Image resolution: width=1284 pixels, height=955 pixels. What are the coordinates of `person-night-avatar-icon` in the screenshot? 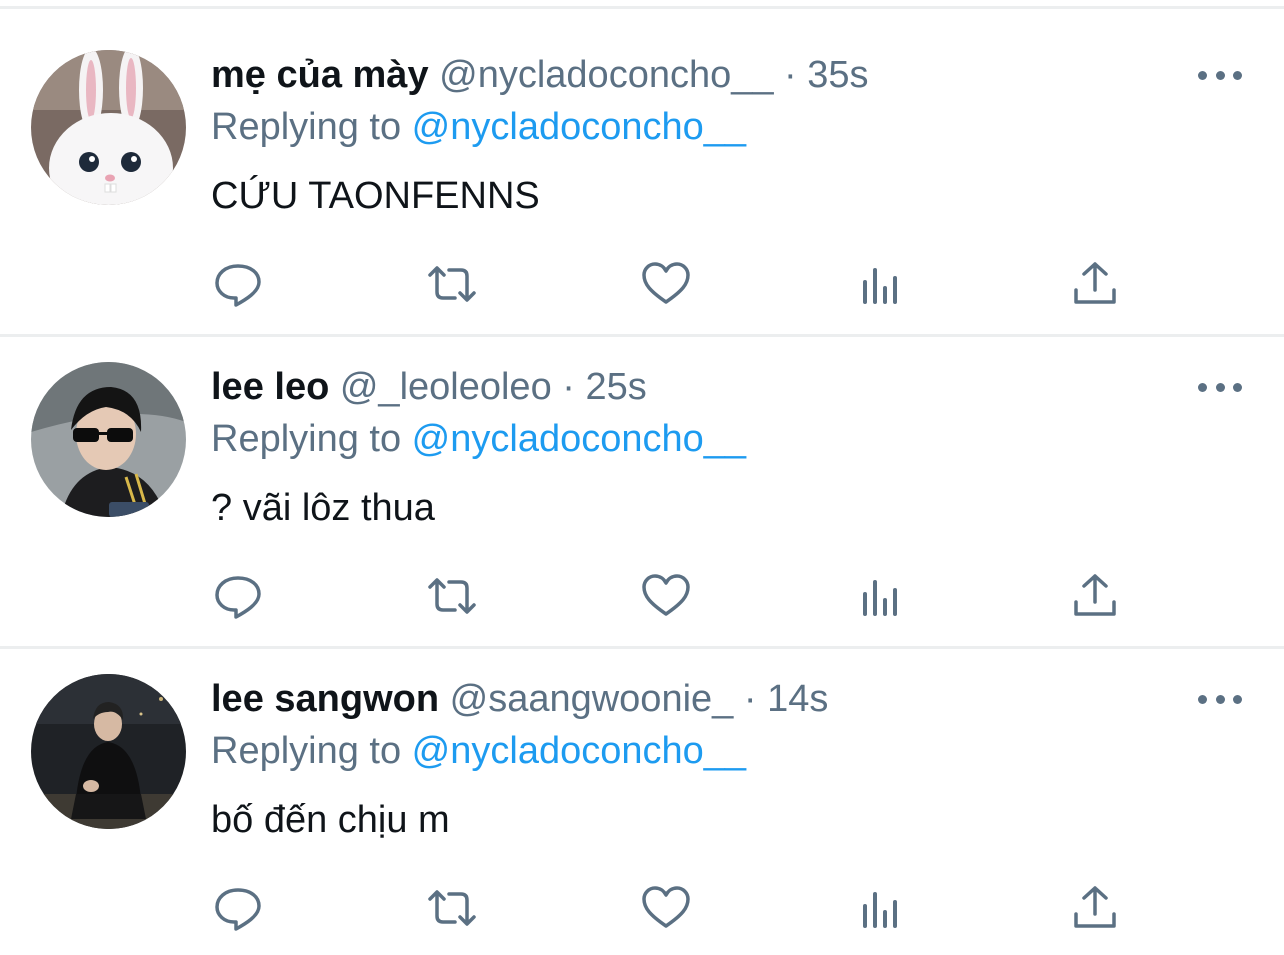 It's located at (108, 751).